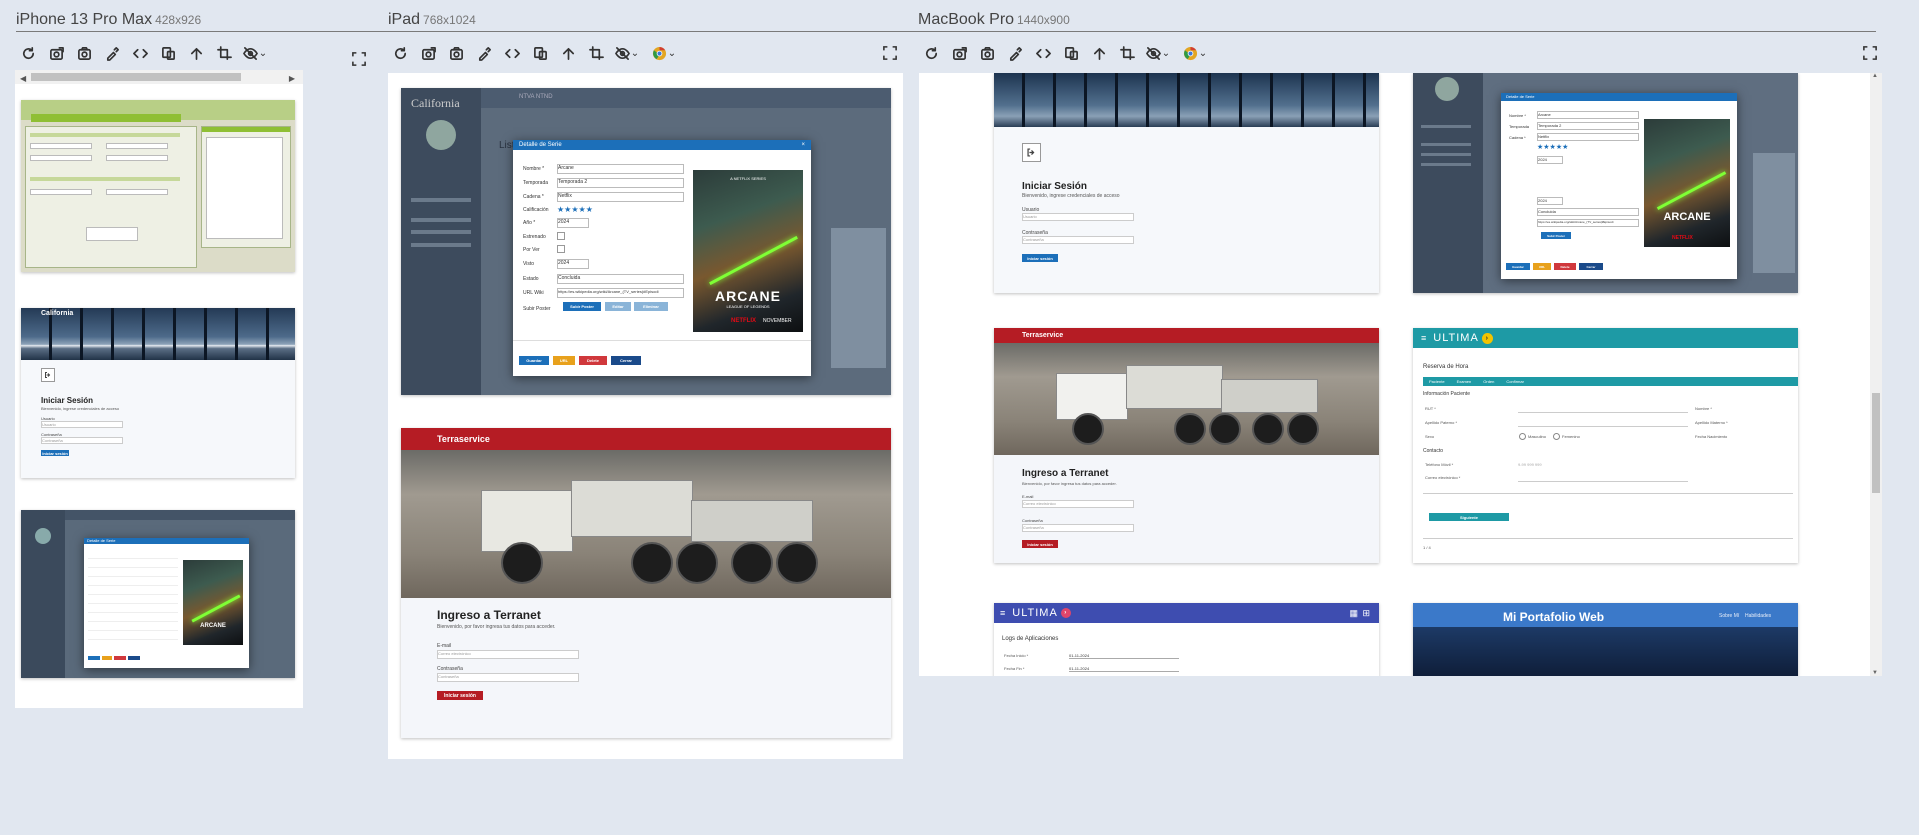 The height and width of the screenshot is (835, 1919). What do you see at coordinates (561, 249) in the screenshot?
I see `por-ver-checkbox` at bounding box center [561, 249].